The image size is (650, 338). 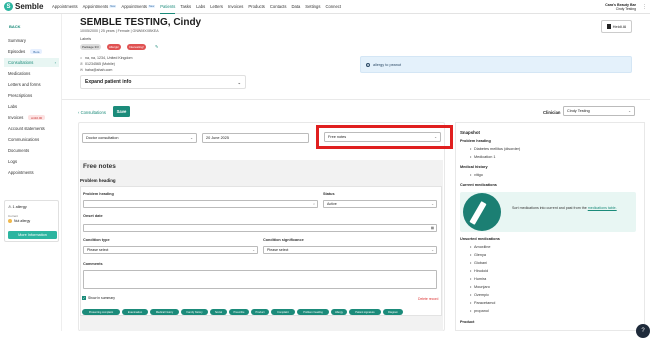 I want to click on nav-item-data: Data, so click(x=295, y=7).